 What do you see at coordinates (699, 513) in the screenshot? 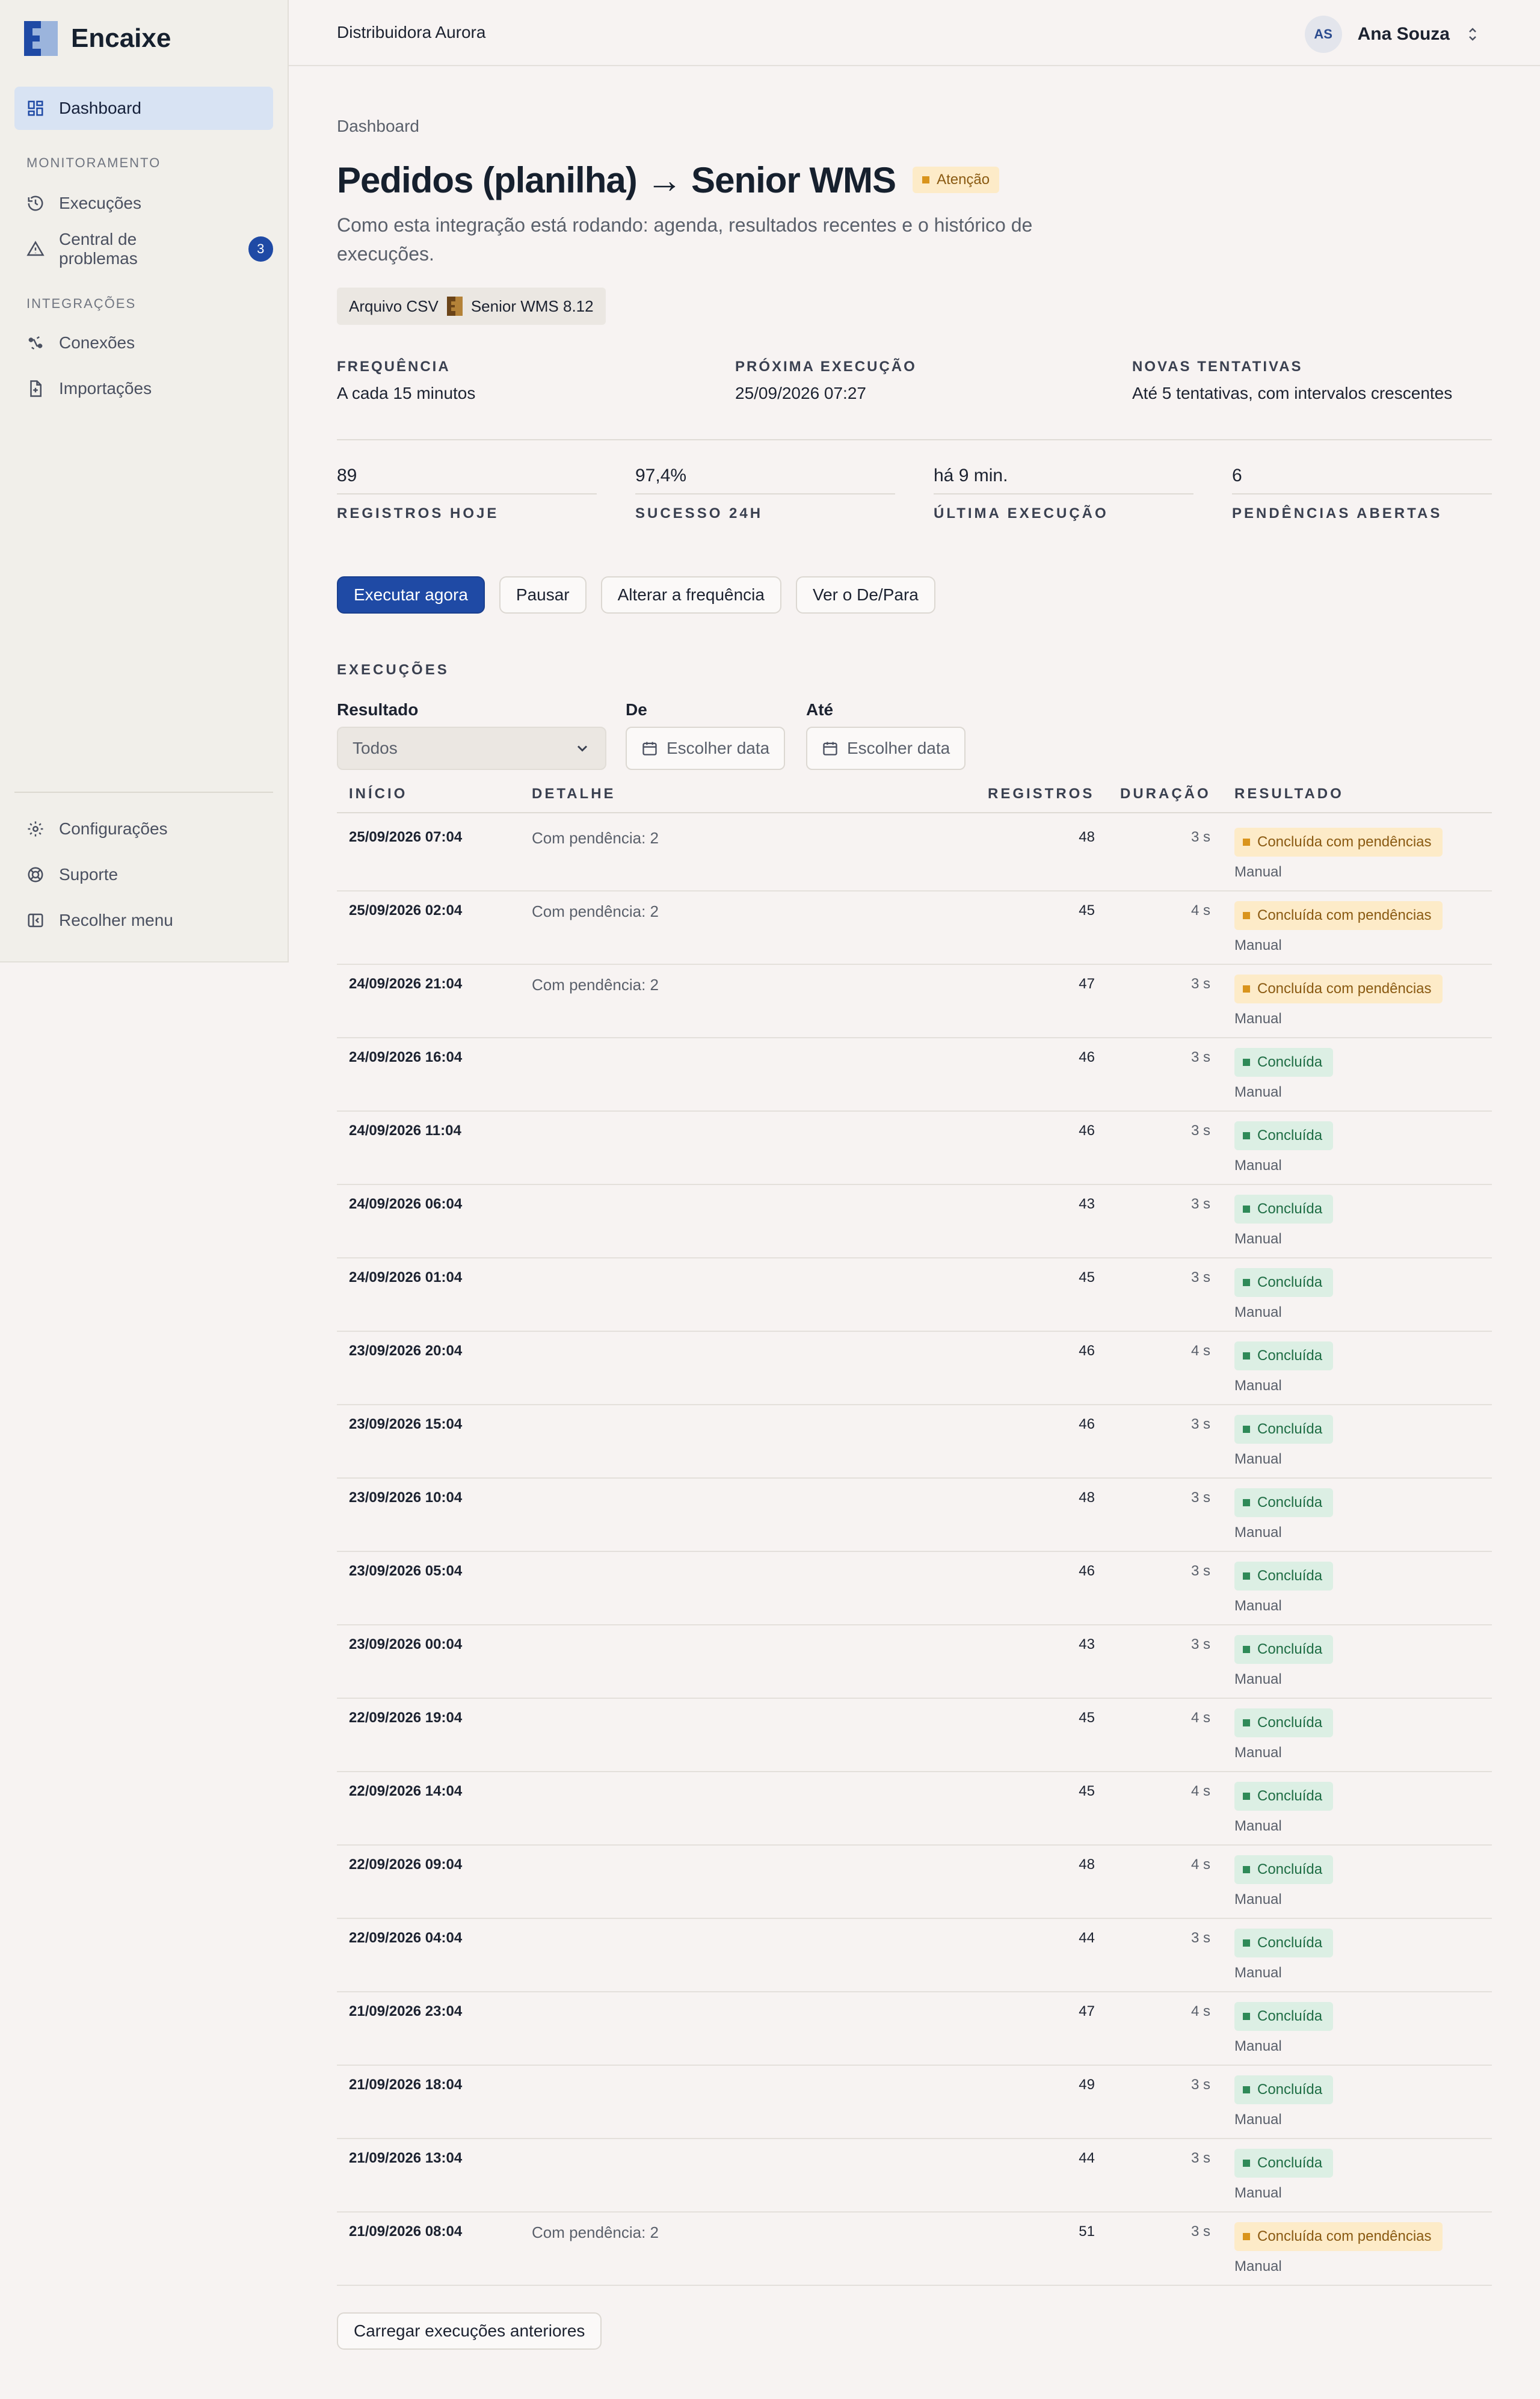
I see `stat-label: SUCESSO 24H` at bounding box center [699, 513].